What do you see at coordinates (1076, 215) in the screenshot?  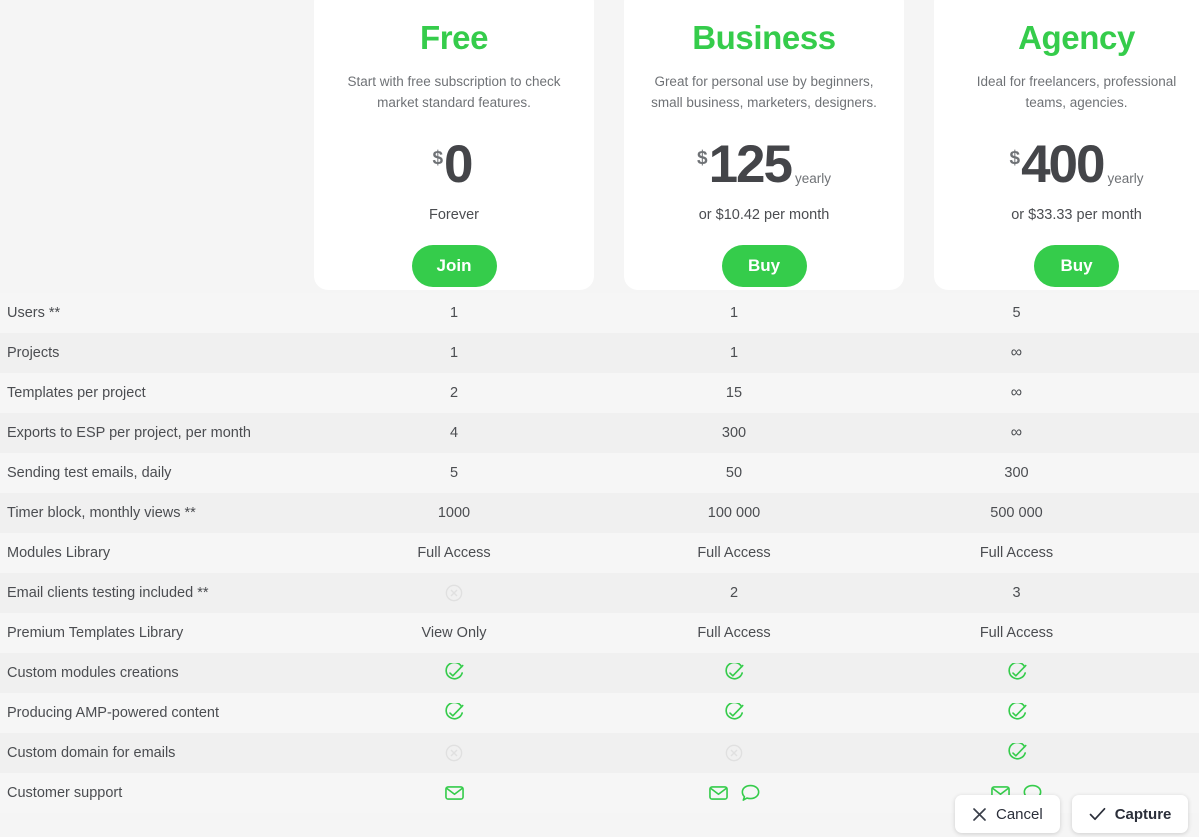 I see `price-note: or $33.33 per month` at bounding box center [1076, 215].